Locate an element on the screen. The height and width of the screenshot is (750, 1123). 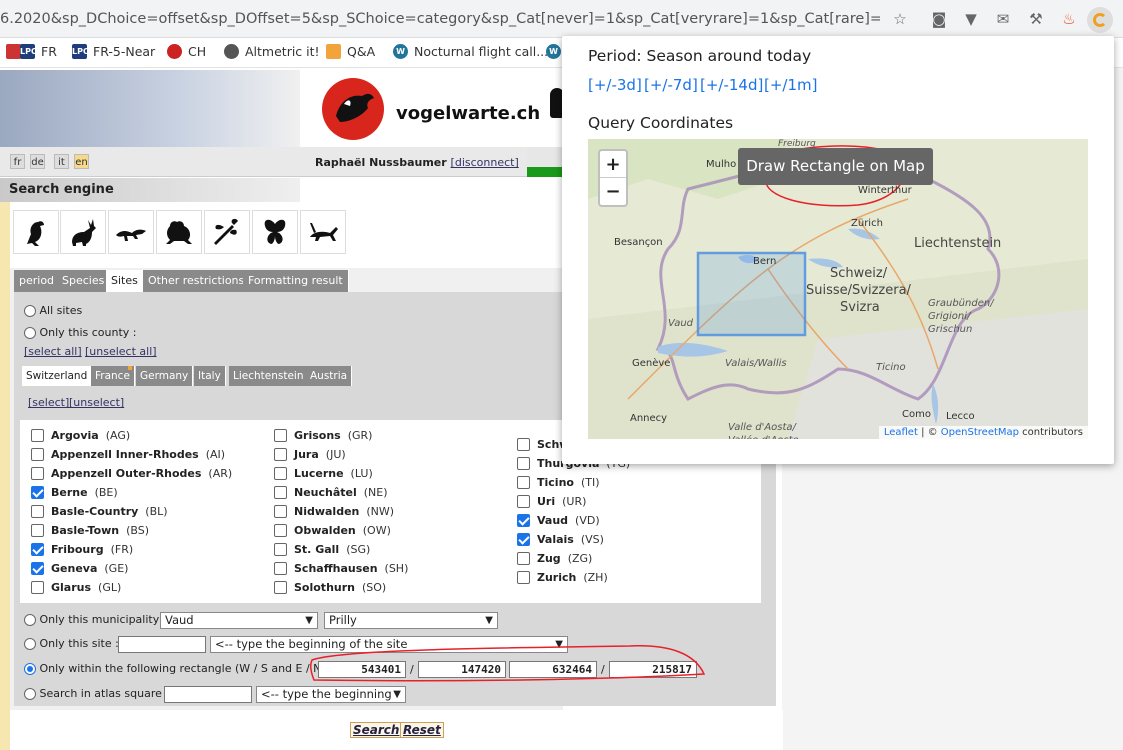
reset-button: Reset is located at coordinates (422, 730).